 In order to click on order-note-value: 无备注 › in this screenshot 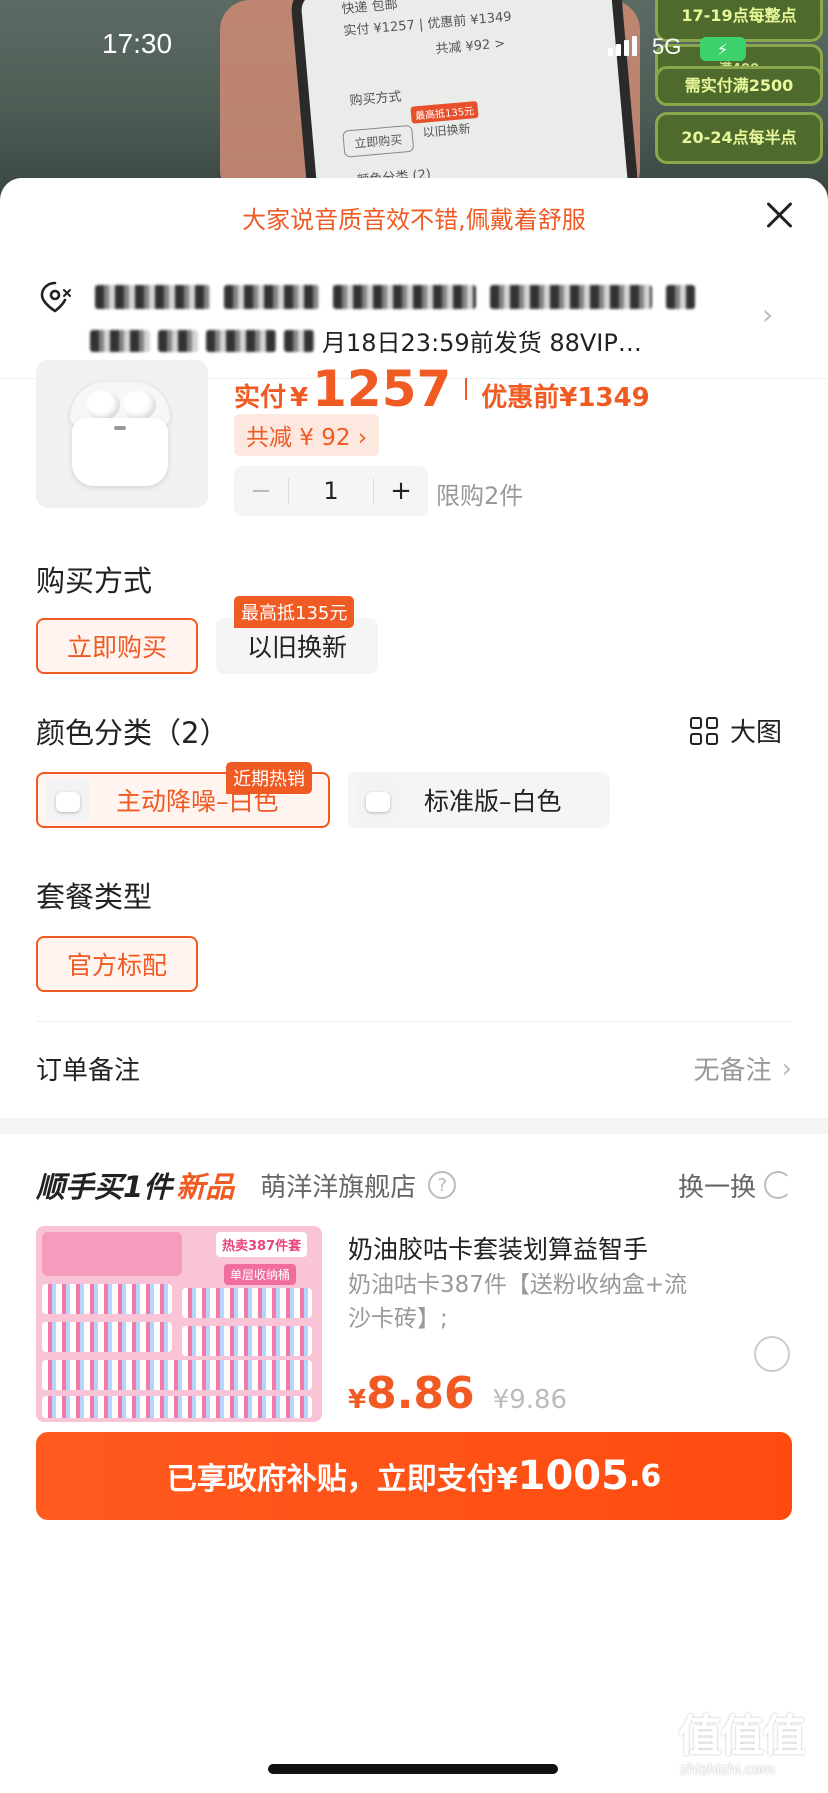, I will do `click(743, 1068)`.